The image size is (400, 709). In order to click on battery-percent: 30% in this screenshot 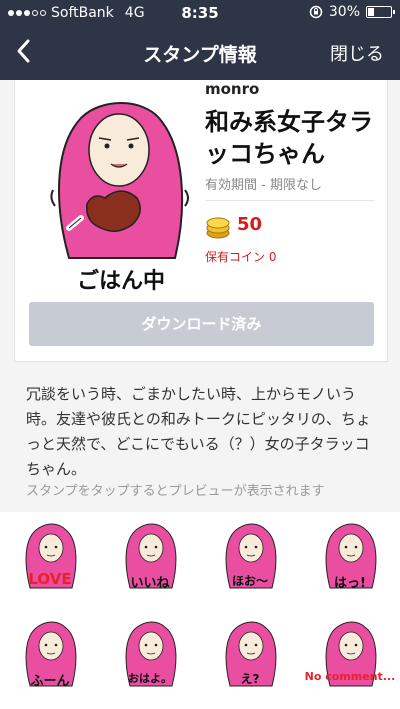, I will do `click(344, 12)`.